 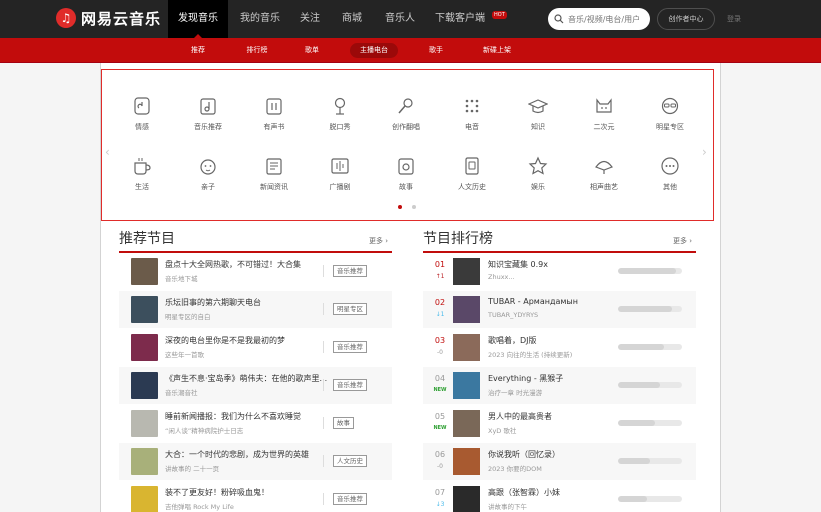 What do you see at coordinates (208, 181) in the screenshot?
I see `category-baby-face: 亲子` at bounding box center [208, 181].